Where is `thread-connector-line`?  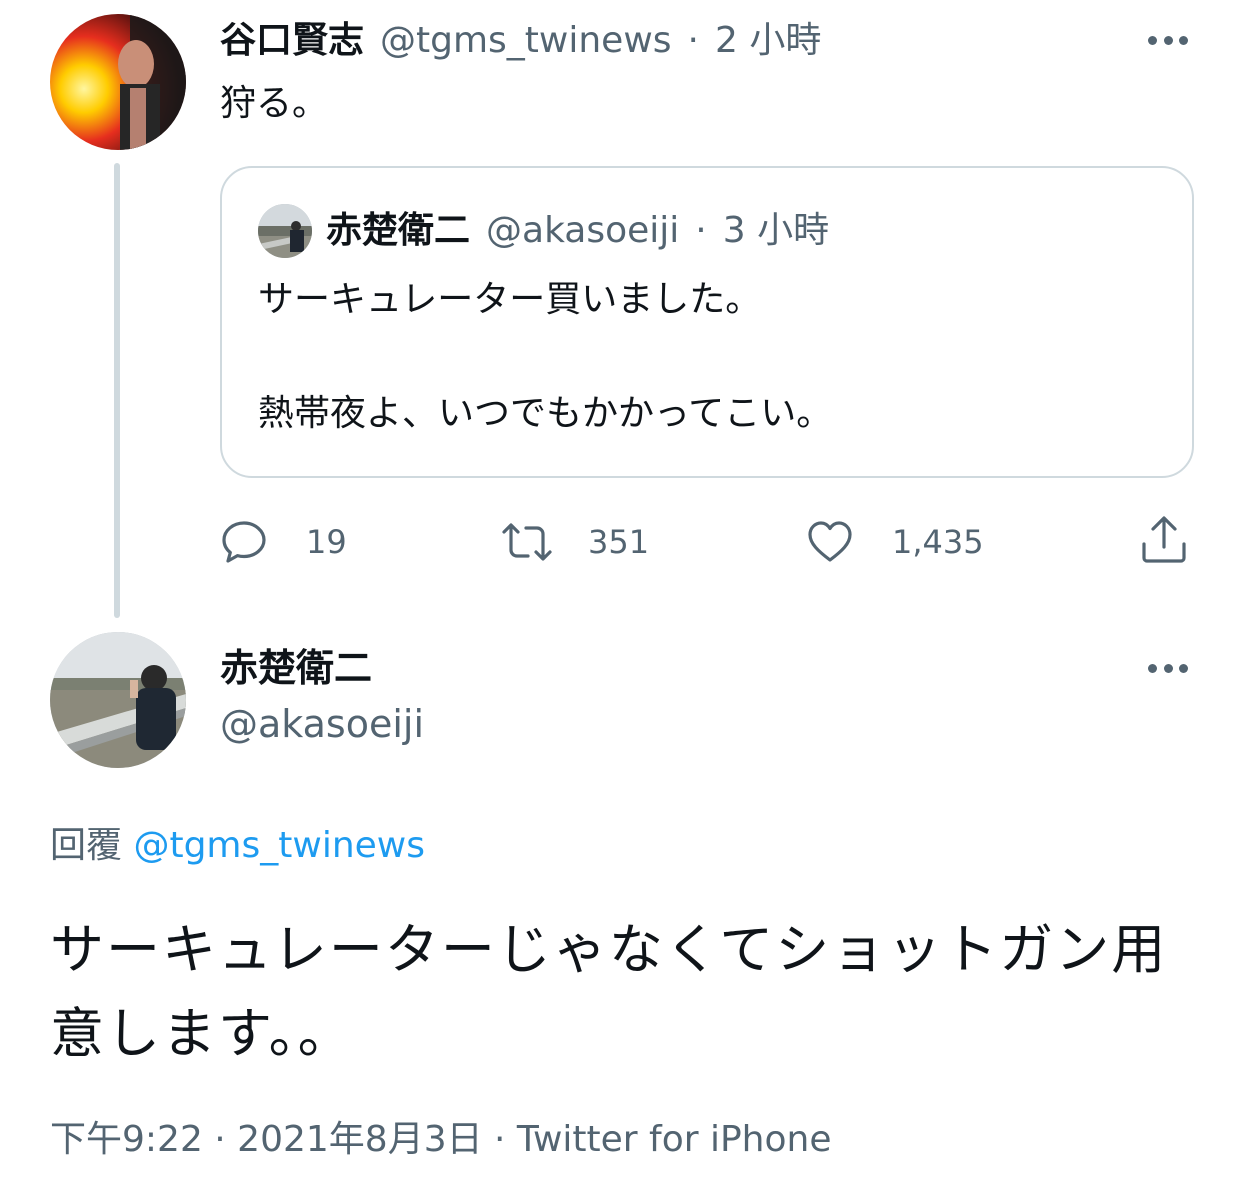 thread-connector-line is located at coordinates (117, 390).